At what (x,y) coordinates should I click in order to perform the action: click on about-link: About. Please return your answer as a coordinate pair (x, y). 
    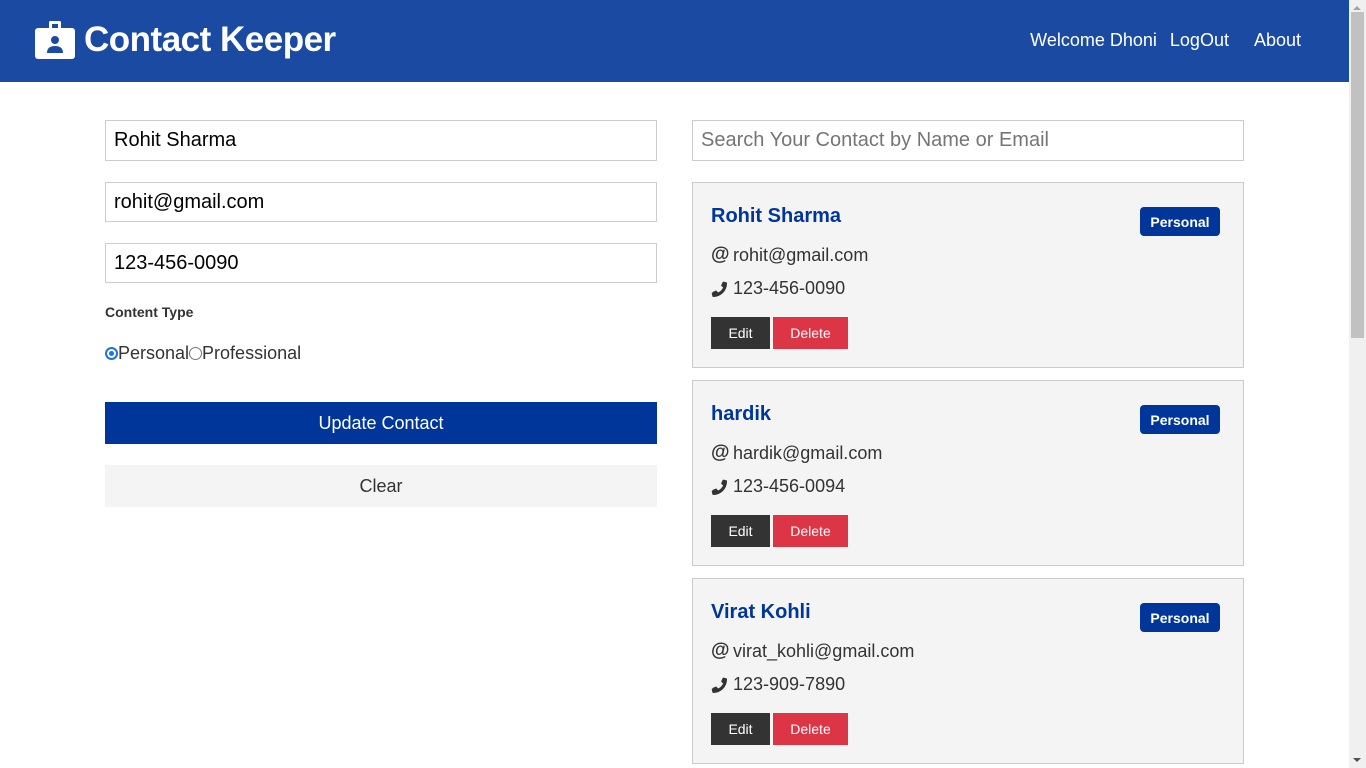
    Looking at the image, I should click on (1277, 40).